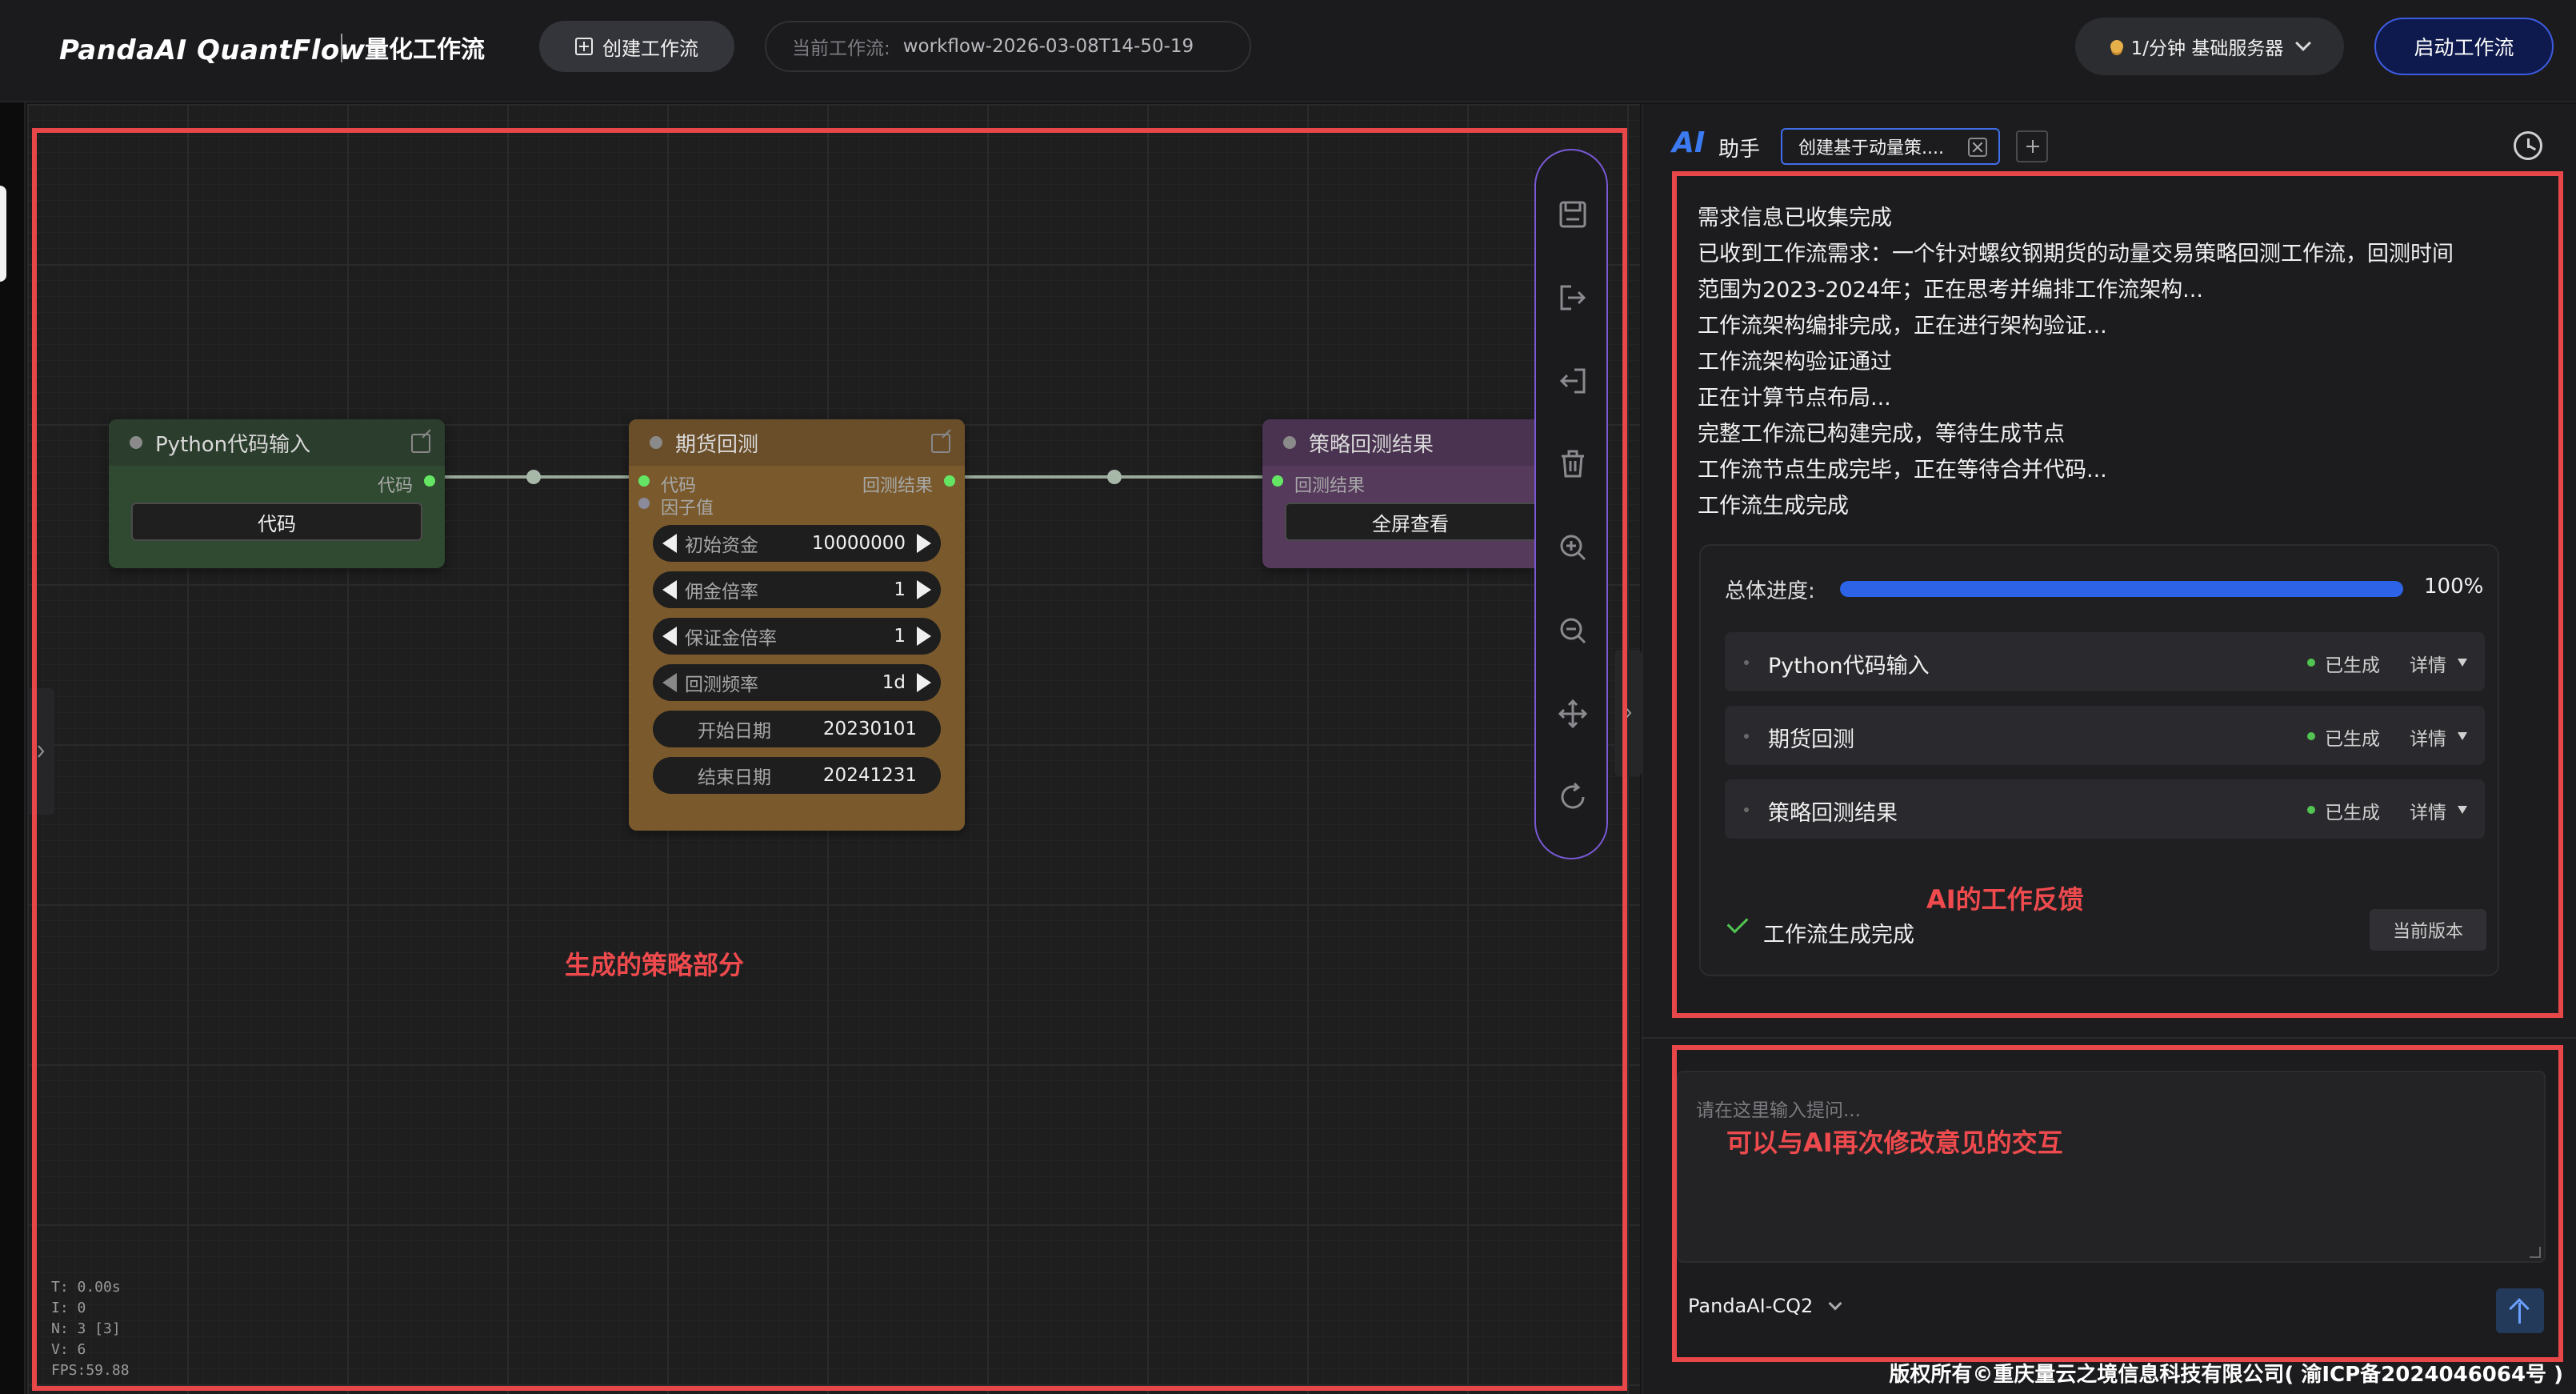  Describe the element at coordinates (797, 442) in the screenshot. I see `node-header: 期货回测` at that location.